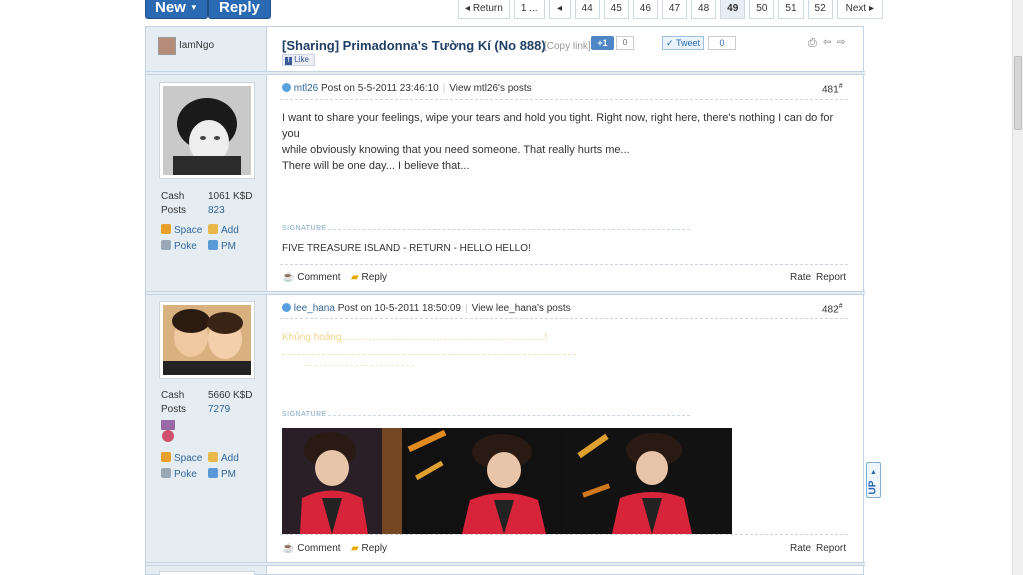  Describe the element at coordinates (167, 46) in the screenshot. I see `thread-author-avatar` at that location.